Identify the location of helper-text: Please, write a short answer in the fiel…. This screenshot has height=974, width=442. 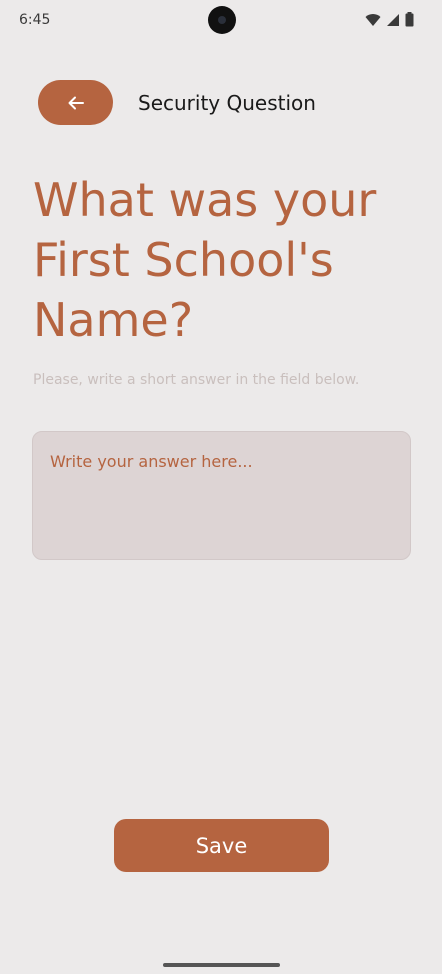
(196, 380).